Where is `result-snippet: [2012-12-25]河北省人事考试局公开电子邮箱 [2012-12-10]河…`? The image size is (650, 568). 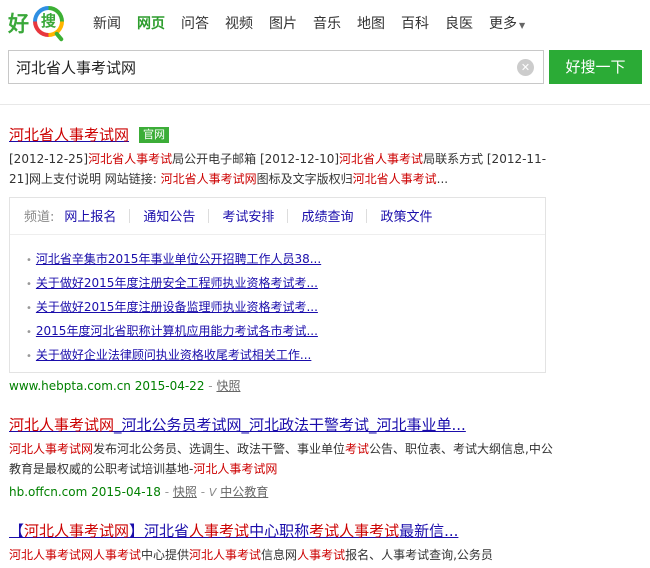 result-snippet: [2012-12-25]河北省人事考试局公开电子邮箱 [2012-12-10]河… is located at coordinates (281, 169).